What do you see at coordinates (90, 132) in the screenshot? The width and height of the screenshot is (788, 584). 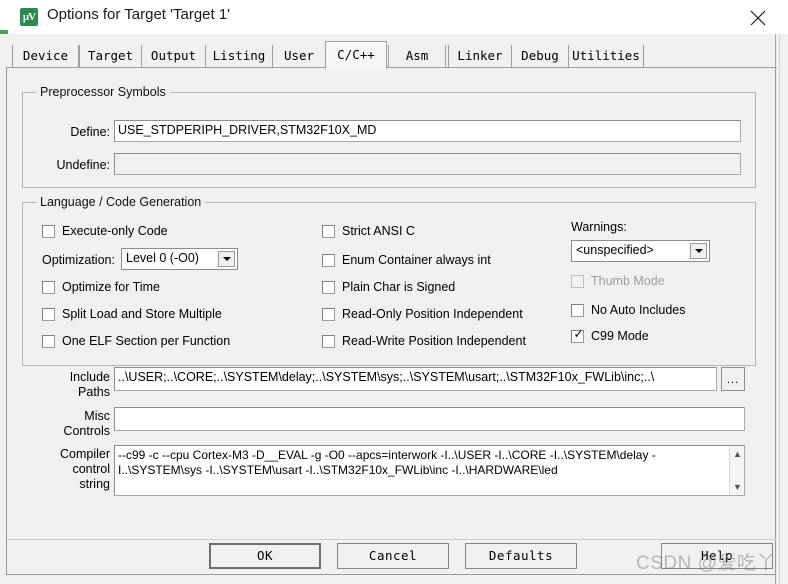 I see `define-label: Define:` at bounding box center [90, 132].